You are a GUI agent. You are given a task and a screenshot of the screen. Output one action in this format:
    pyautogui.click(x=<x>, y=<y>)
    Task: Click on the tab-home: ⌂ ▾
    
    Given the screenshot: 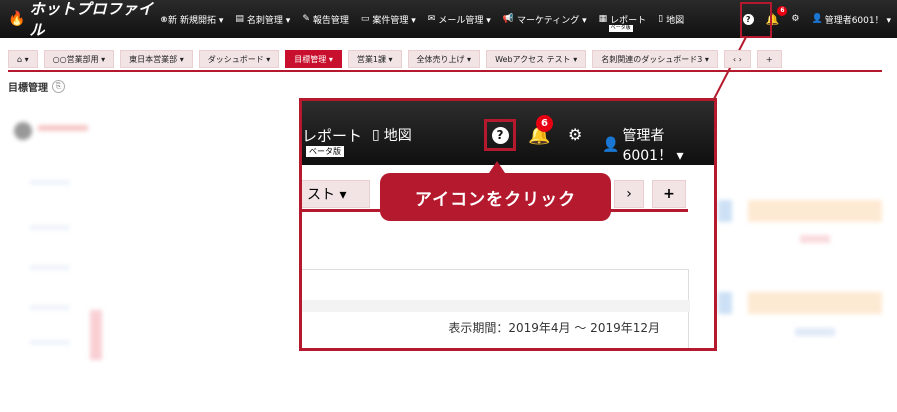 What is the action you would take?
    pyautogui.click(x=23, y=59)
    